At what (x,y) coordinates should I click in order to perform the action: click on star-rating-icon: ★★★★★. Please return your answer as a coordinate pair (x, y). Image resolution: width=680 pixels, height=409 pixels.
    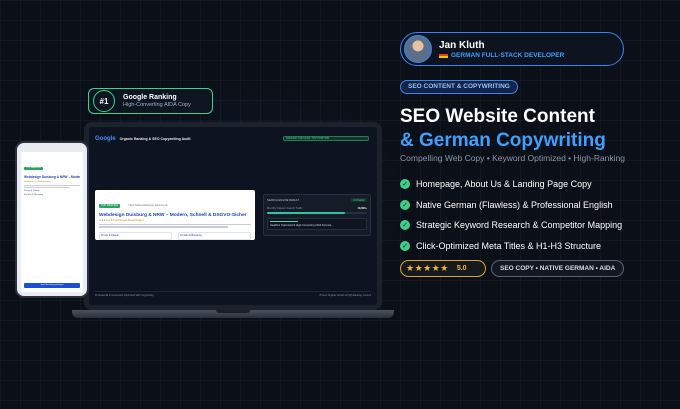
    Looking at the image, I should click on (427, 268).